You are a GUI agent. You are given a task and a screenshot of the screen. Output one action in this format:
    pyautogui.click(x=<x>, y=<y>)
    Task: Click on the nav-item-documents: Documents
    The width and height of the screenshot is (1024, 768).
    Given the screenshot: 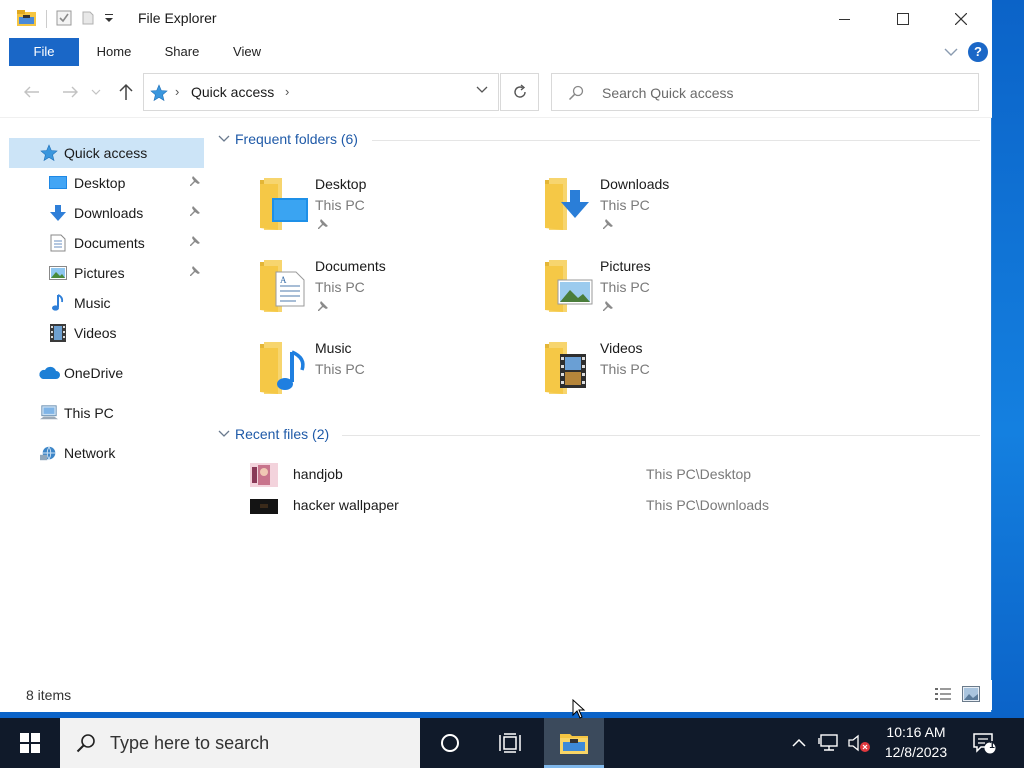 What is the action you would take?
    pyautogui.click(x=106, y=243)
    